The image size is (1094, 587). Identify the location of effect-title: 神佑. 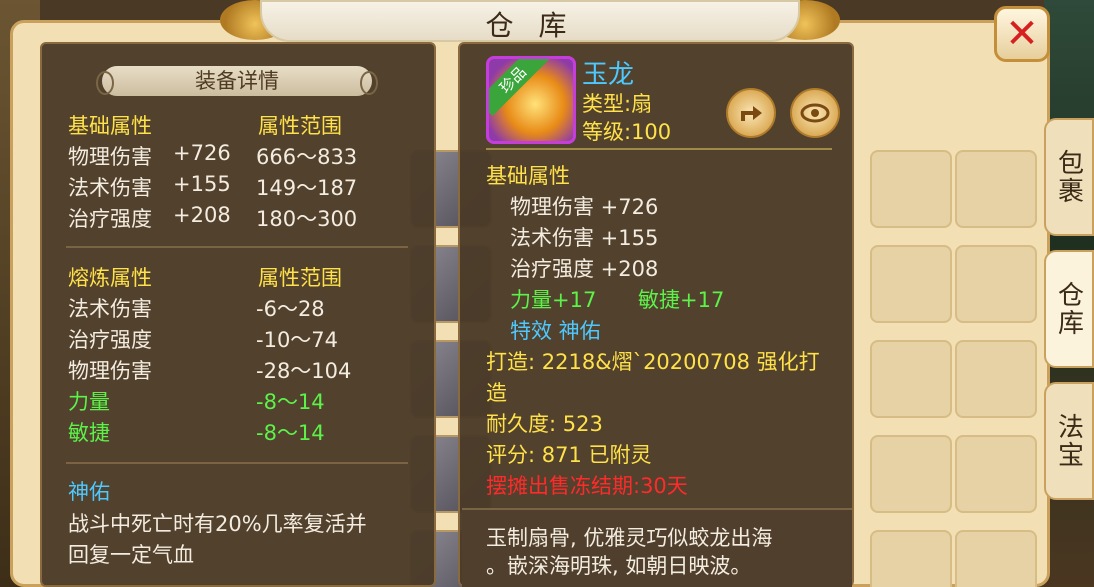
(89, 492).